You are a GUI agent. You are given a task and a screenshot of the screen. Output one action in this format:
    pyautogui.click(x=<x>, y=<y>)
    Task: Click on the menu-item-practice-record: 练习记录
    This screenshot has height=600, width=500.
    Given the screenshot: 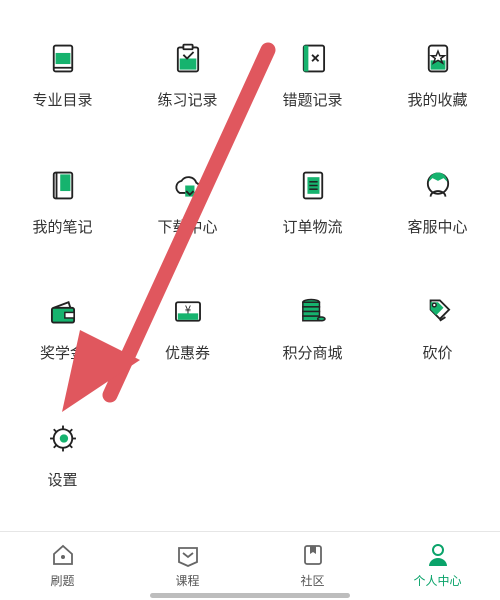 What is the action you would take?
    pyautogui.click(x=187, y=55)
    